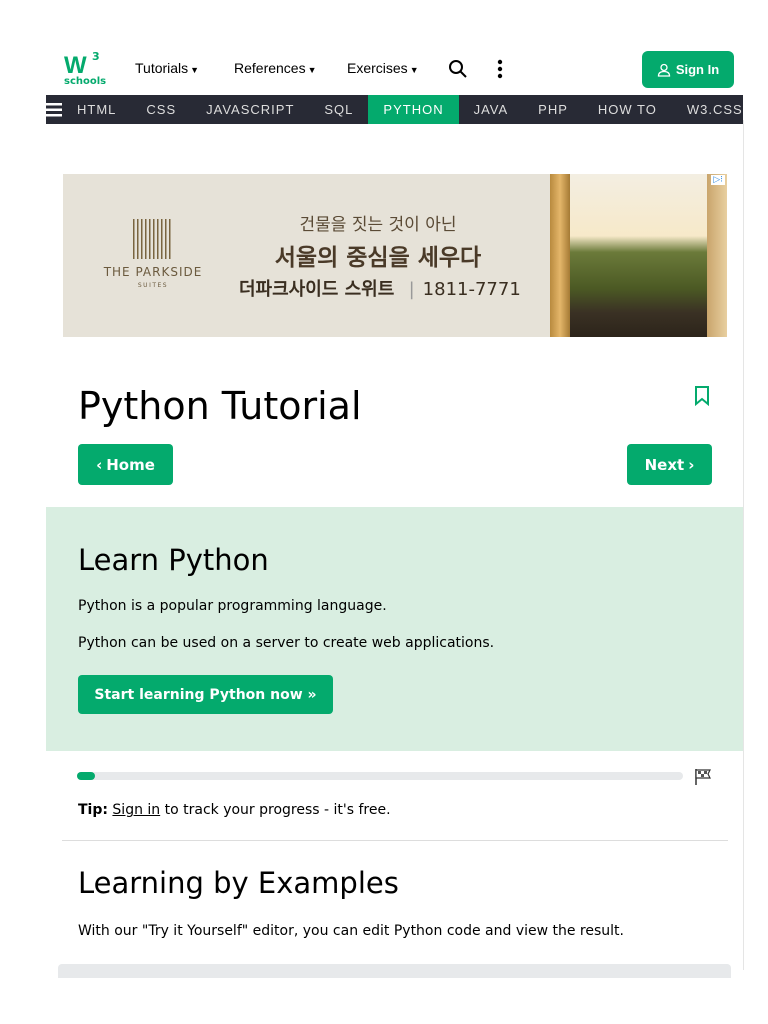  I want to click on ad-brand-sub: SUITES, so click(153, 285).